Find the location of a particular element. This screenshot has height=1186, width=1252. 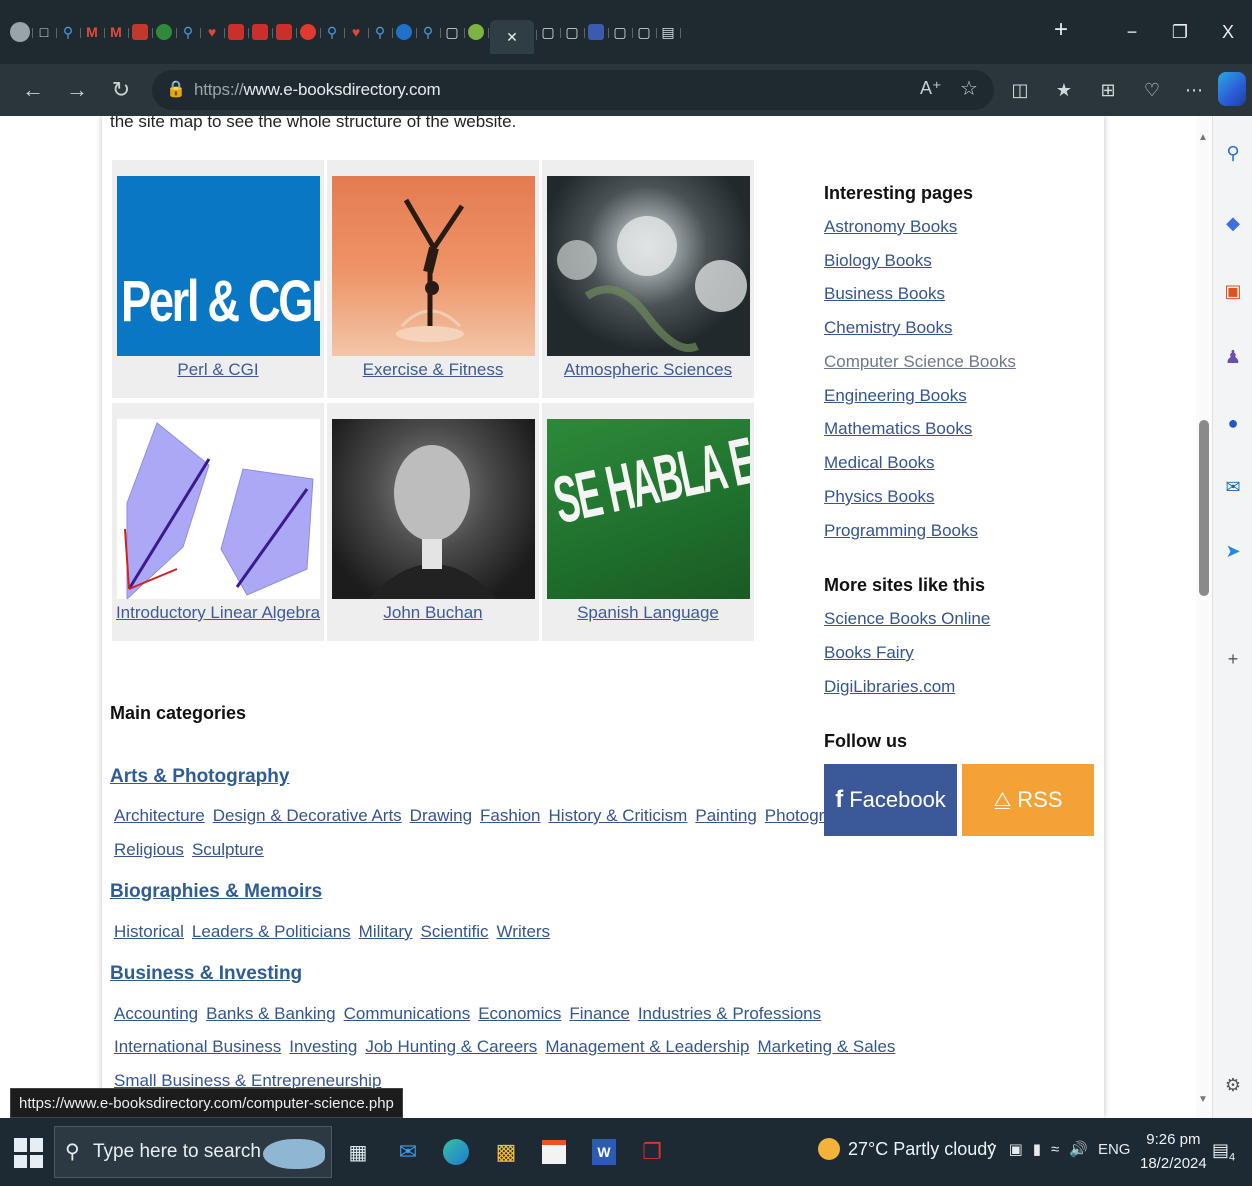

read-aloud-icon: A⁺ is located at coordinates (931, 88).